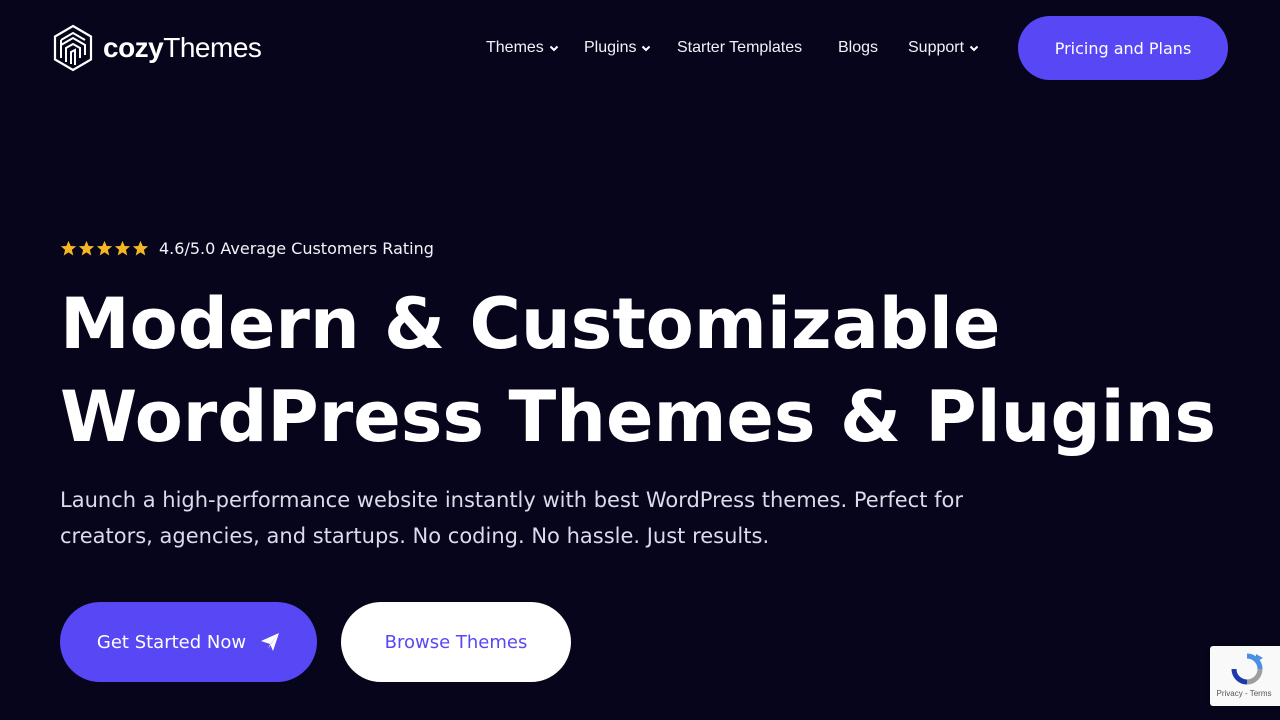 Image resolution: width=1280 pixels, height=720 pixels. I want to click on browse-themes-button: Browse Themes, so click(456, 642).